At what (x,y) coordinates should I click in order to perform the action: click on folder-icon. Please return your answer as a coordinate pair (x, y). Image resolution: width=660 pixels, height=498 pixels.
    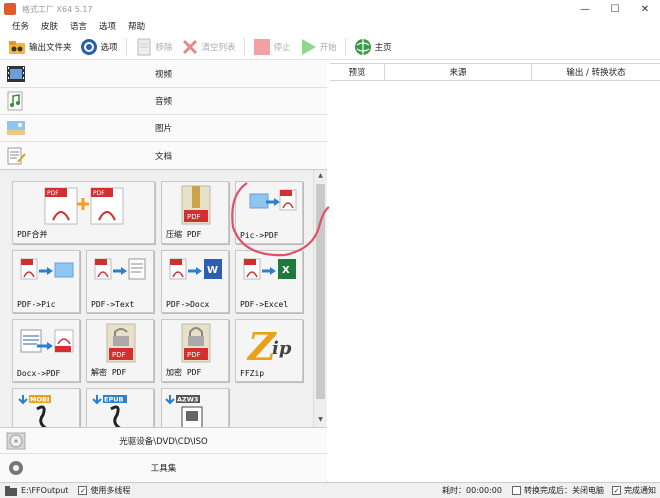
    Looking at the image, I should click on (17, 47).